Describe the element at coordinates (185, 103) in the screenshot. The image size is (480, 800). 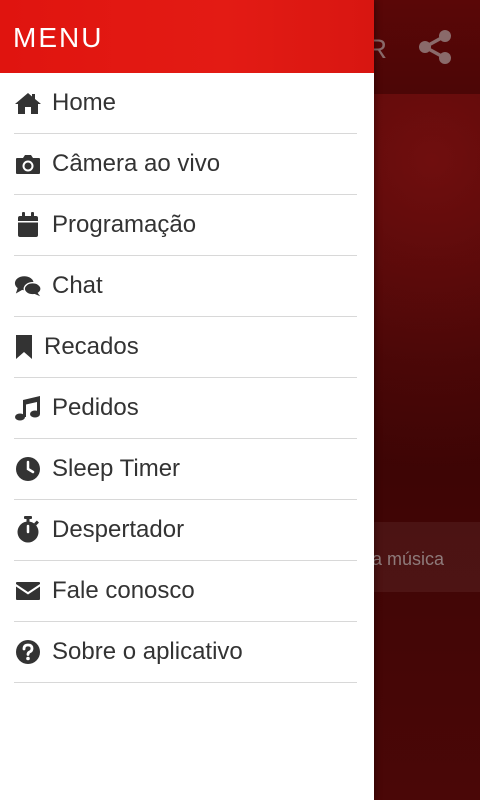
I see `menu-item-home: Home` at that location.